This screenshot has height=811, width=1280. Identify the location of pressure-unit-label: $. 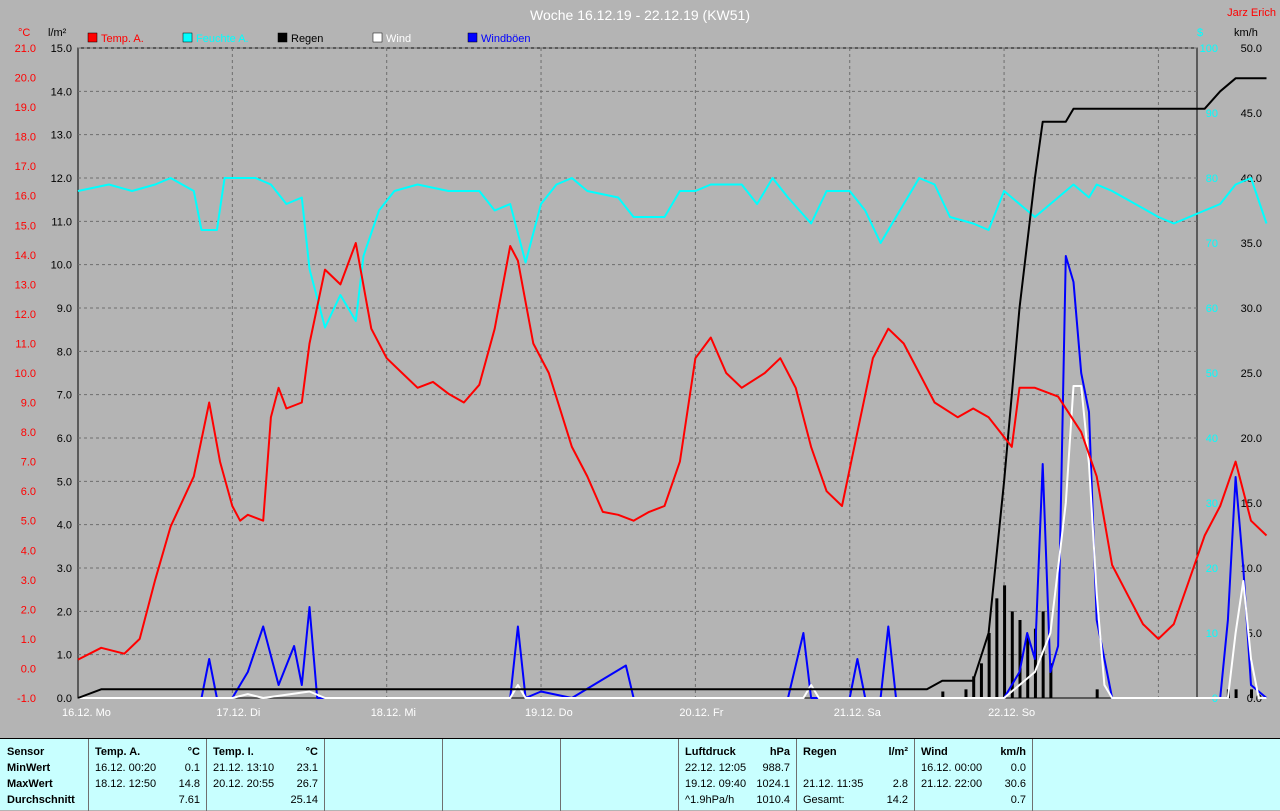
(1200, 33).